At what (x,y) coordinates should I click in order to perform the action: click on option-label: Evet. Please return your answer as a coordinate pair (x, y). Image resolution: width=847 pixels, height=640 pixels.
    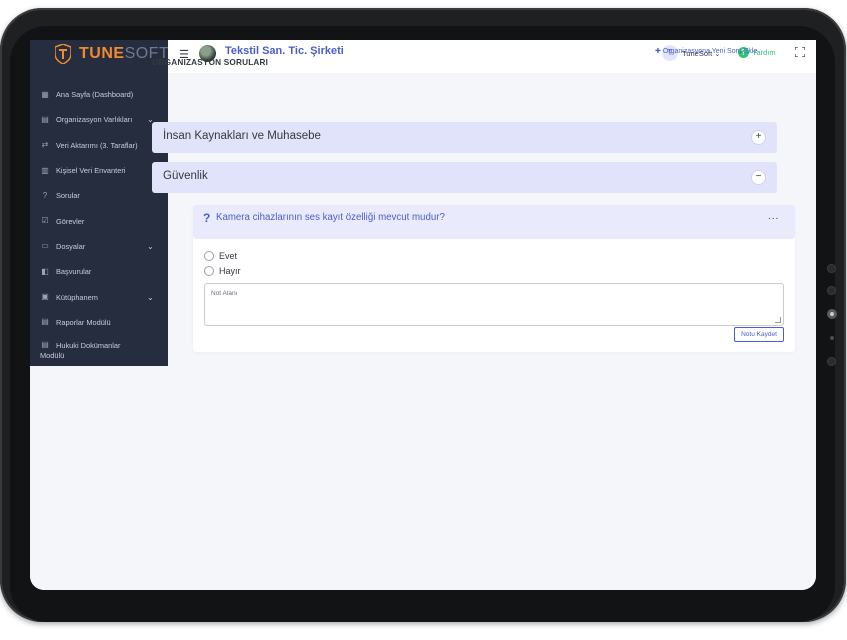
    Looking at the image, I should click on (228, 256).